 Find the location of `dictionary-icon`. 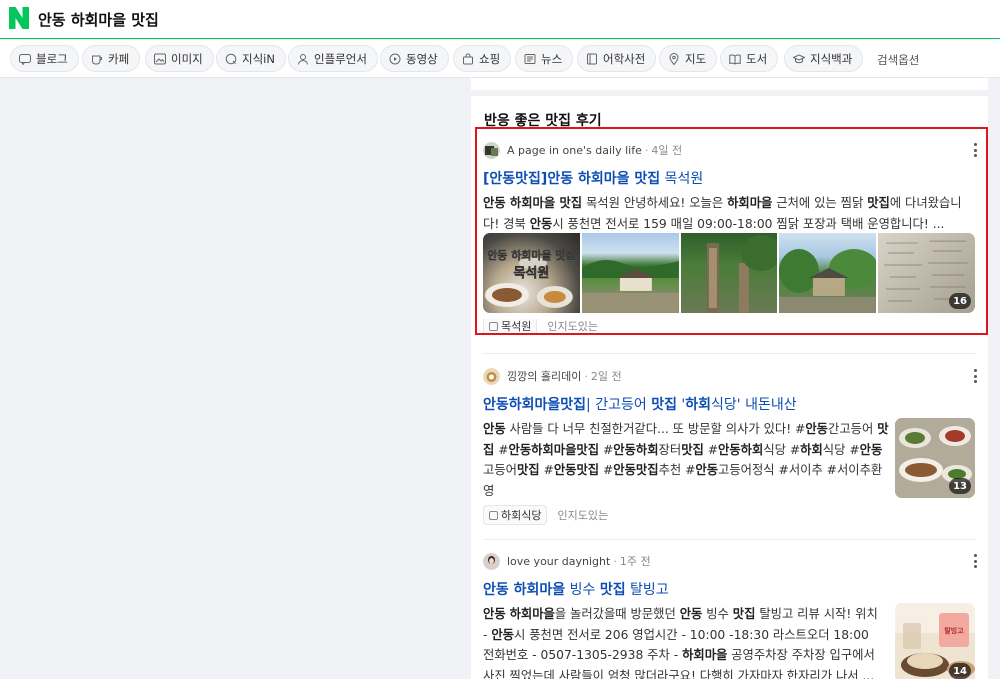

dictionary-icon is located at coordinates (592, 59).